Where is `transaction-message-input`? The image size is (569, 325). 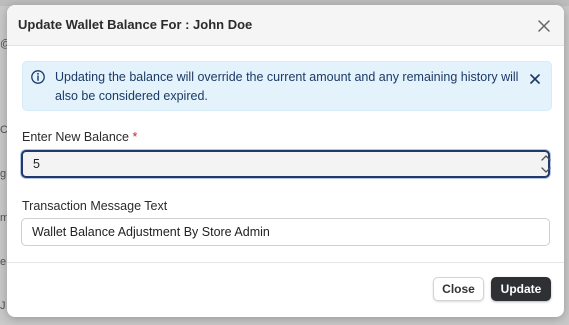
transaction-message-input is located at coordinates (285, 232).